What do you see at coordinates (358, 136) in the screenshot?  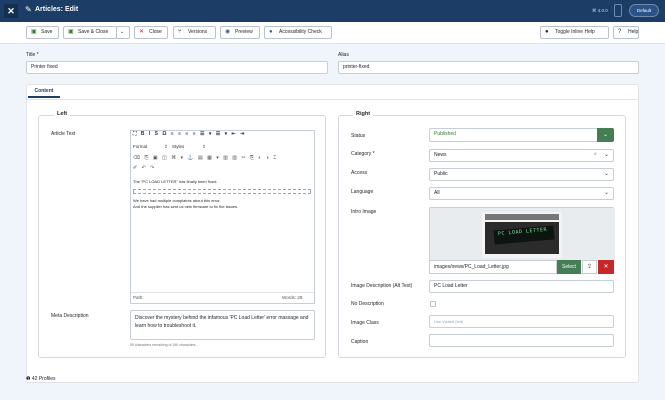 I see `status-label: Status` at bounding box center [358, 136].